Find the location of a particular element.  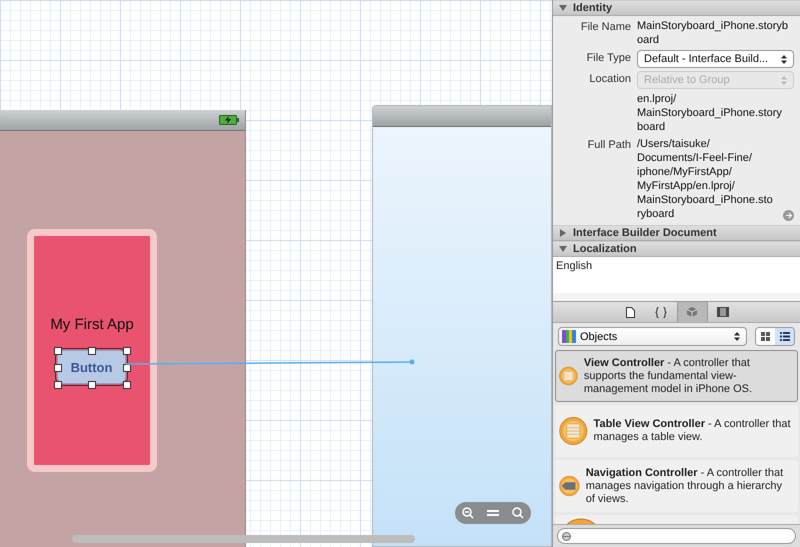

library-search-field is located at coordinates (676, 536).